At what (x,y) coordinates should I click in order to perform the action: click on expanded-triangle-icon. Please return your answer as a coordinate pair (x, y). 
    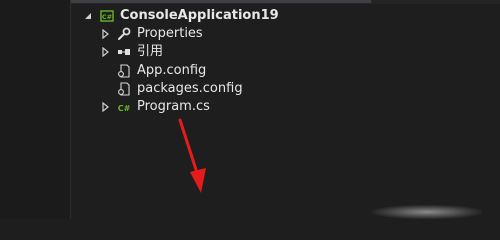
    Looking at the image, I should click on (88, 16).